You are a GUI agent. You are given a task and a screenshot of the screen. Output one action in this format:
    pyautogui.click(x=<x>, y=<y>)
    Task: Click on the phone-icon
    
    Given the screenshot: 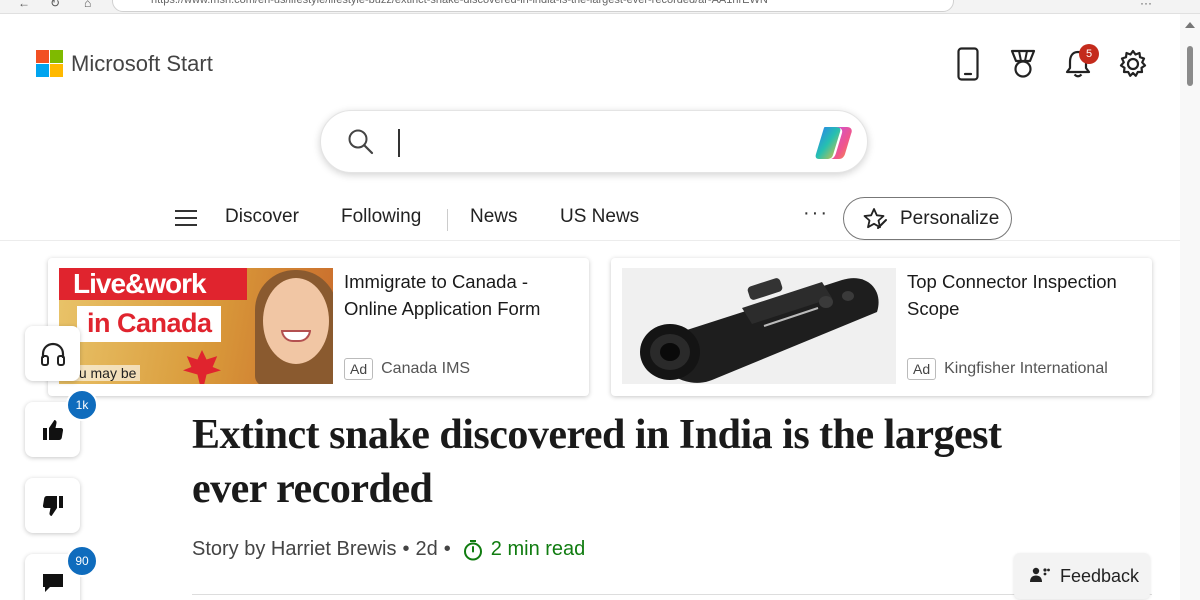 What is the action you would take?
    pyautogui.click(x=967, y=64)
    